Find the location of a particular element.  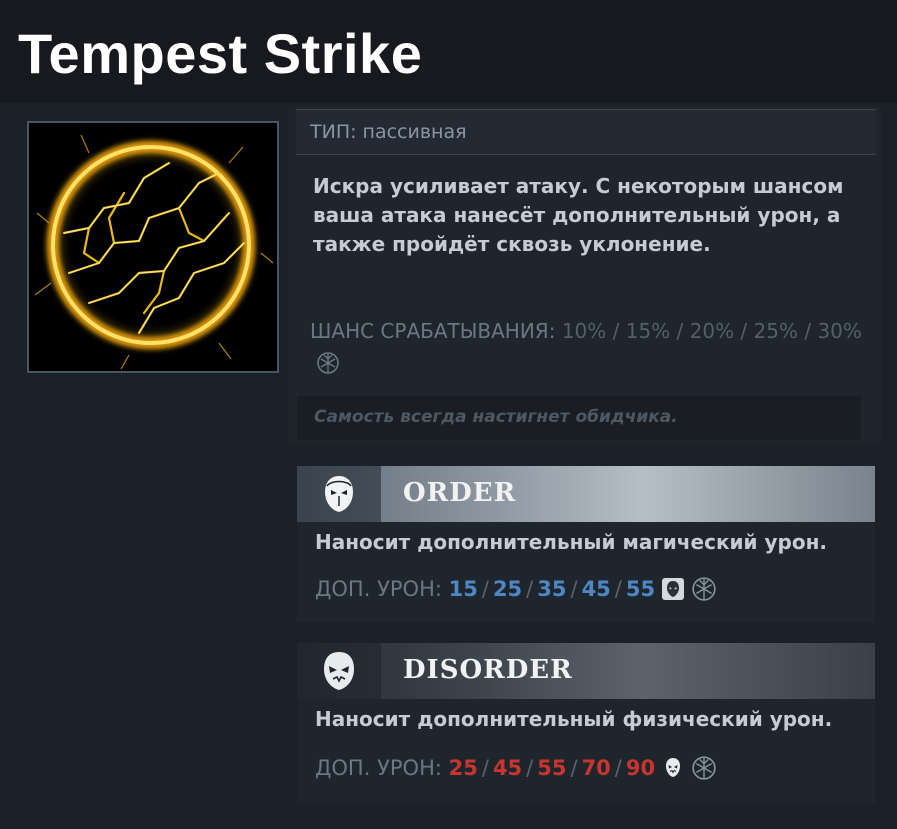

page-title: Tempest Strike is located at coordinates (220, 53).